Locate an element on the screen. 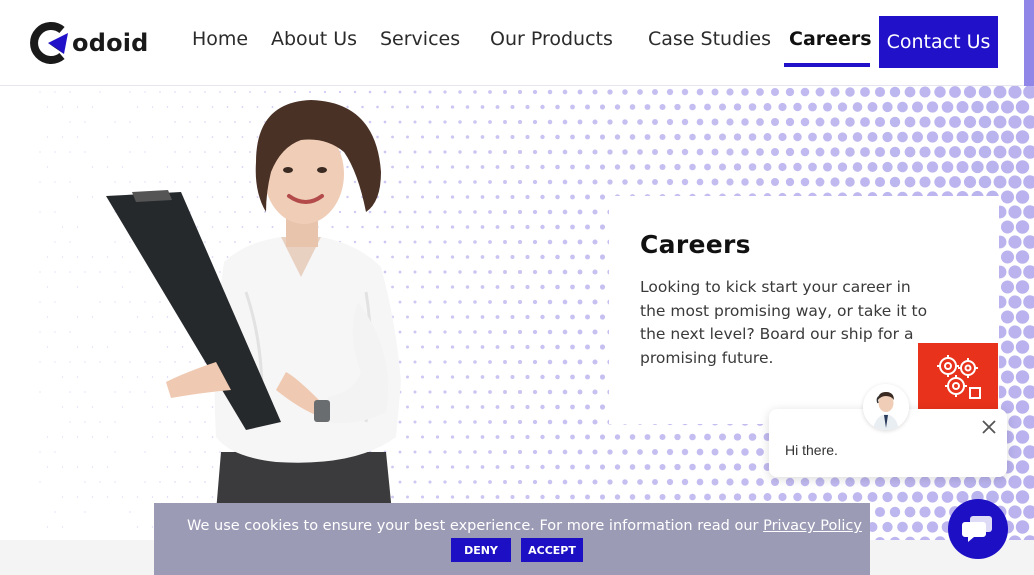 Image resolution: width=1034 pixels, height=575 pixels. deny-button: DENY is located at coordinates (481, 550).